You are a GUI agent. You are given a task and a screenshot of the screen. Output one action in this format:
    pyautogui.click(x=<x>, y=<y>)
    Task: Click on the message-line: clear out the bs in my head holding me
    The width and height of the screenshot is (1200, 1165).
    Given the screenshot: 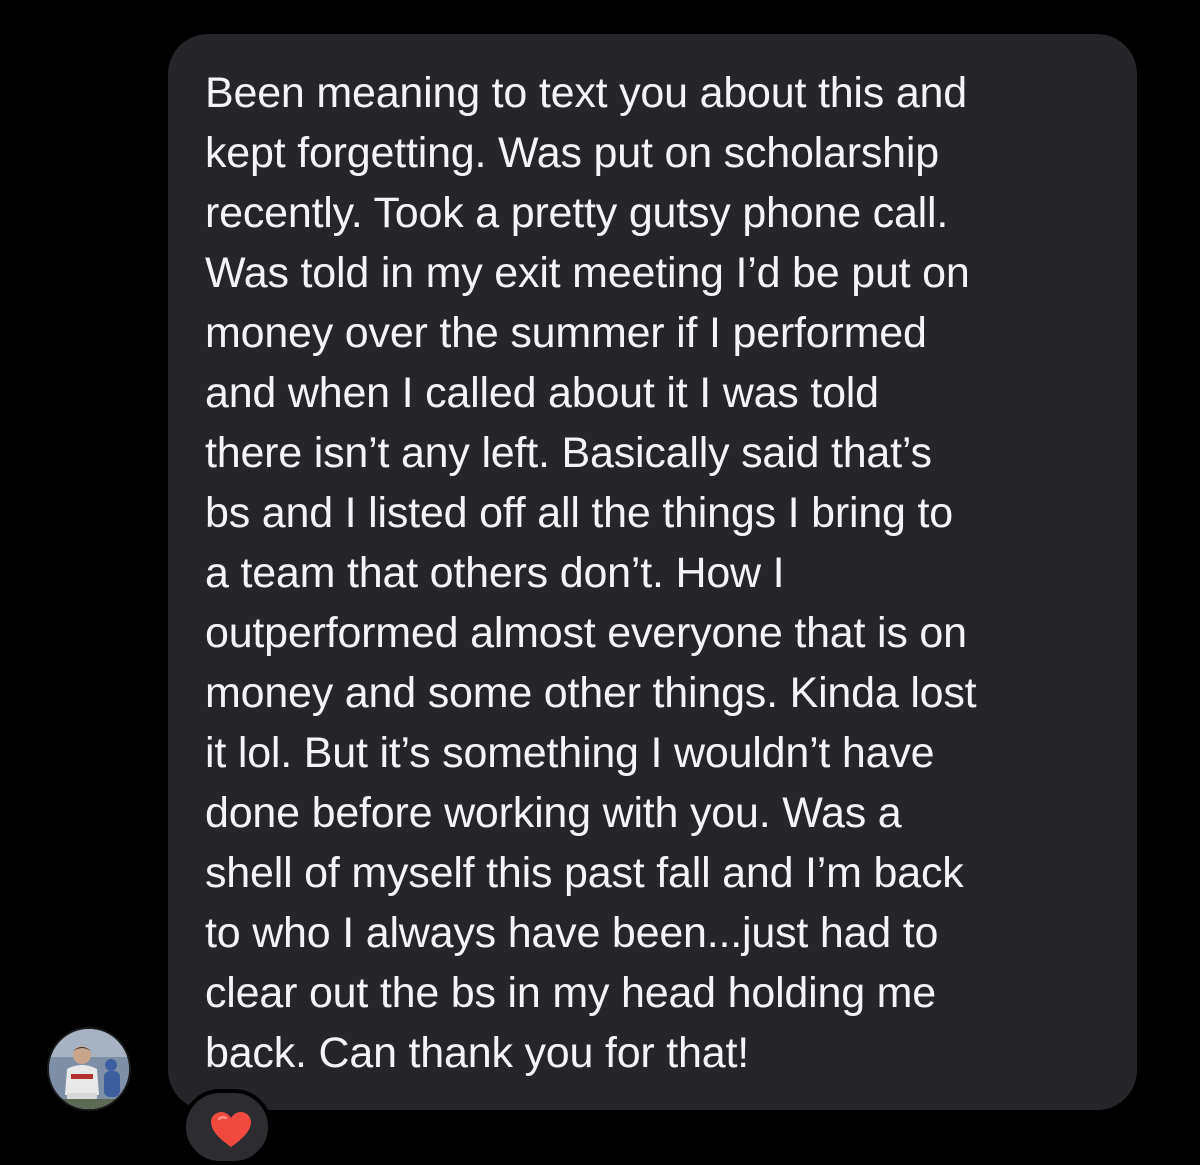 What is the action you would take?
    pyautogui.click(x=571, y=993)
    